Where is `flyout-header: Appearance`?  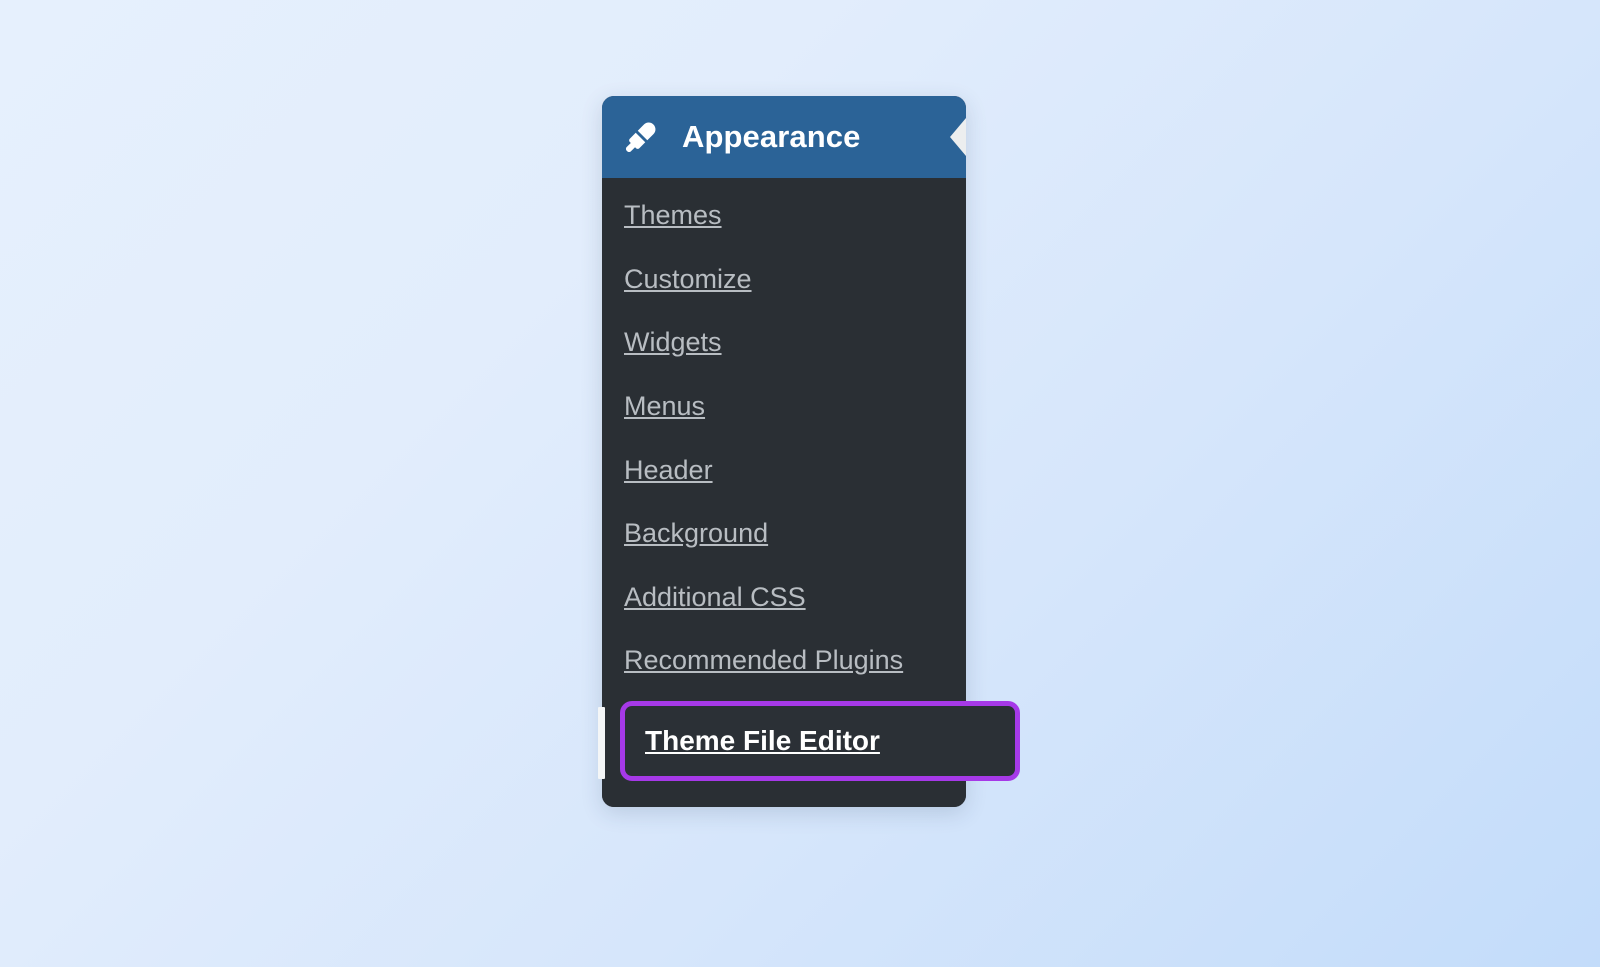
flyout-header: Appearance is located at coordinates (784, 137).